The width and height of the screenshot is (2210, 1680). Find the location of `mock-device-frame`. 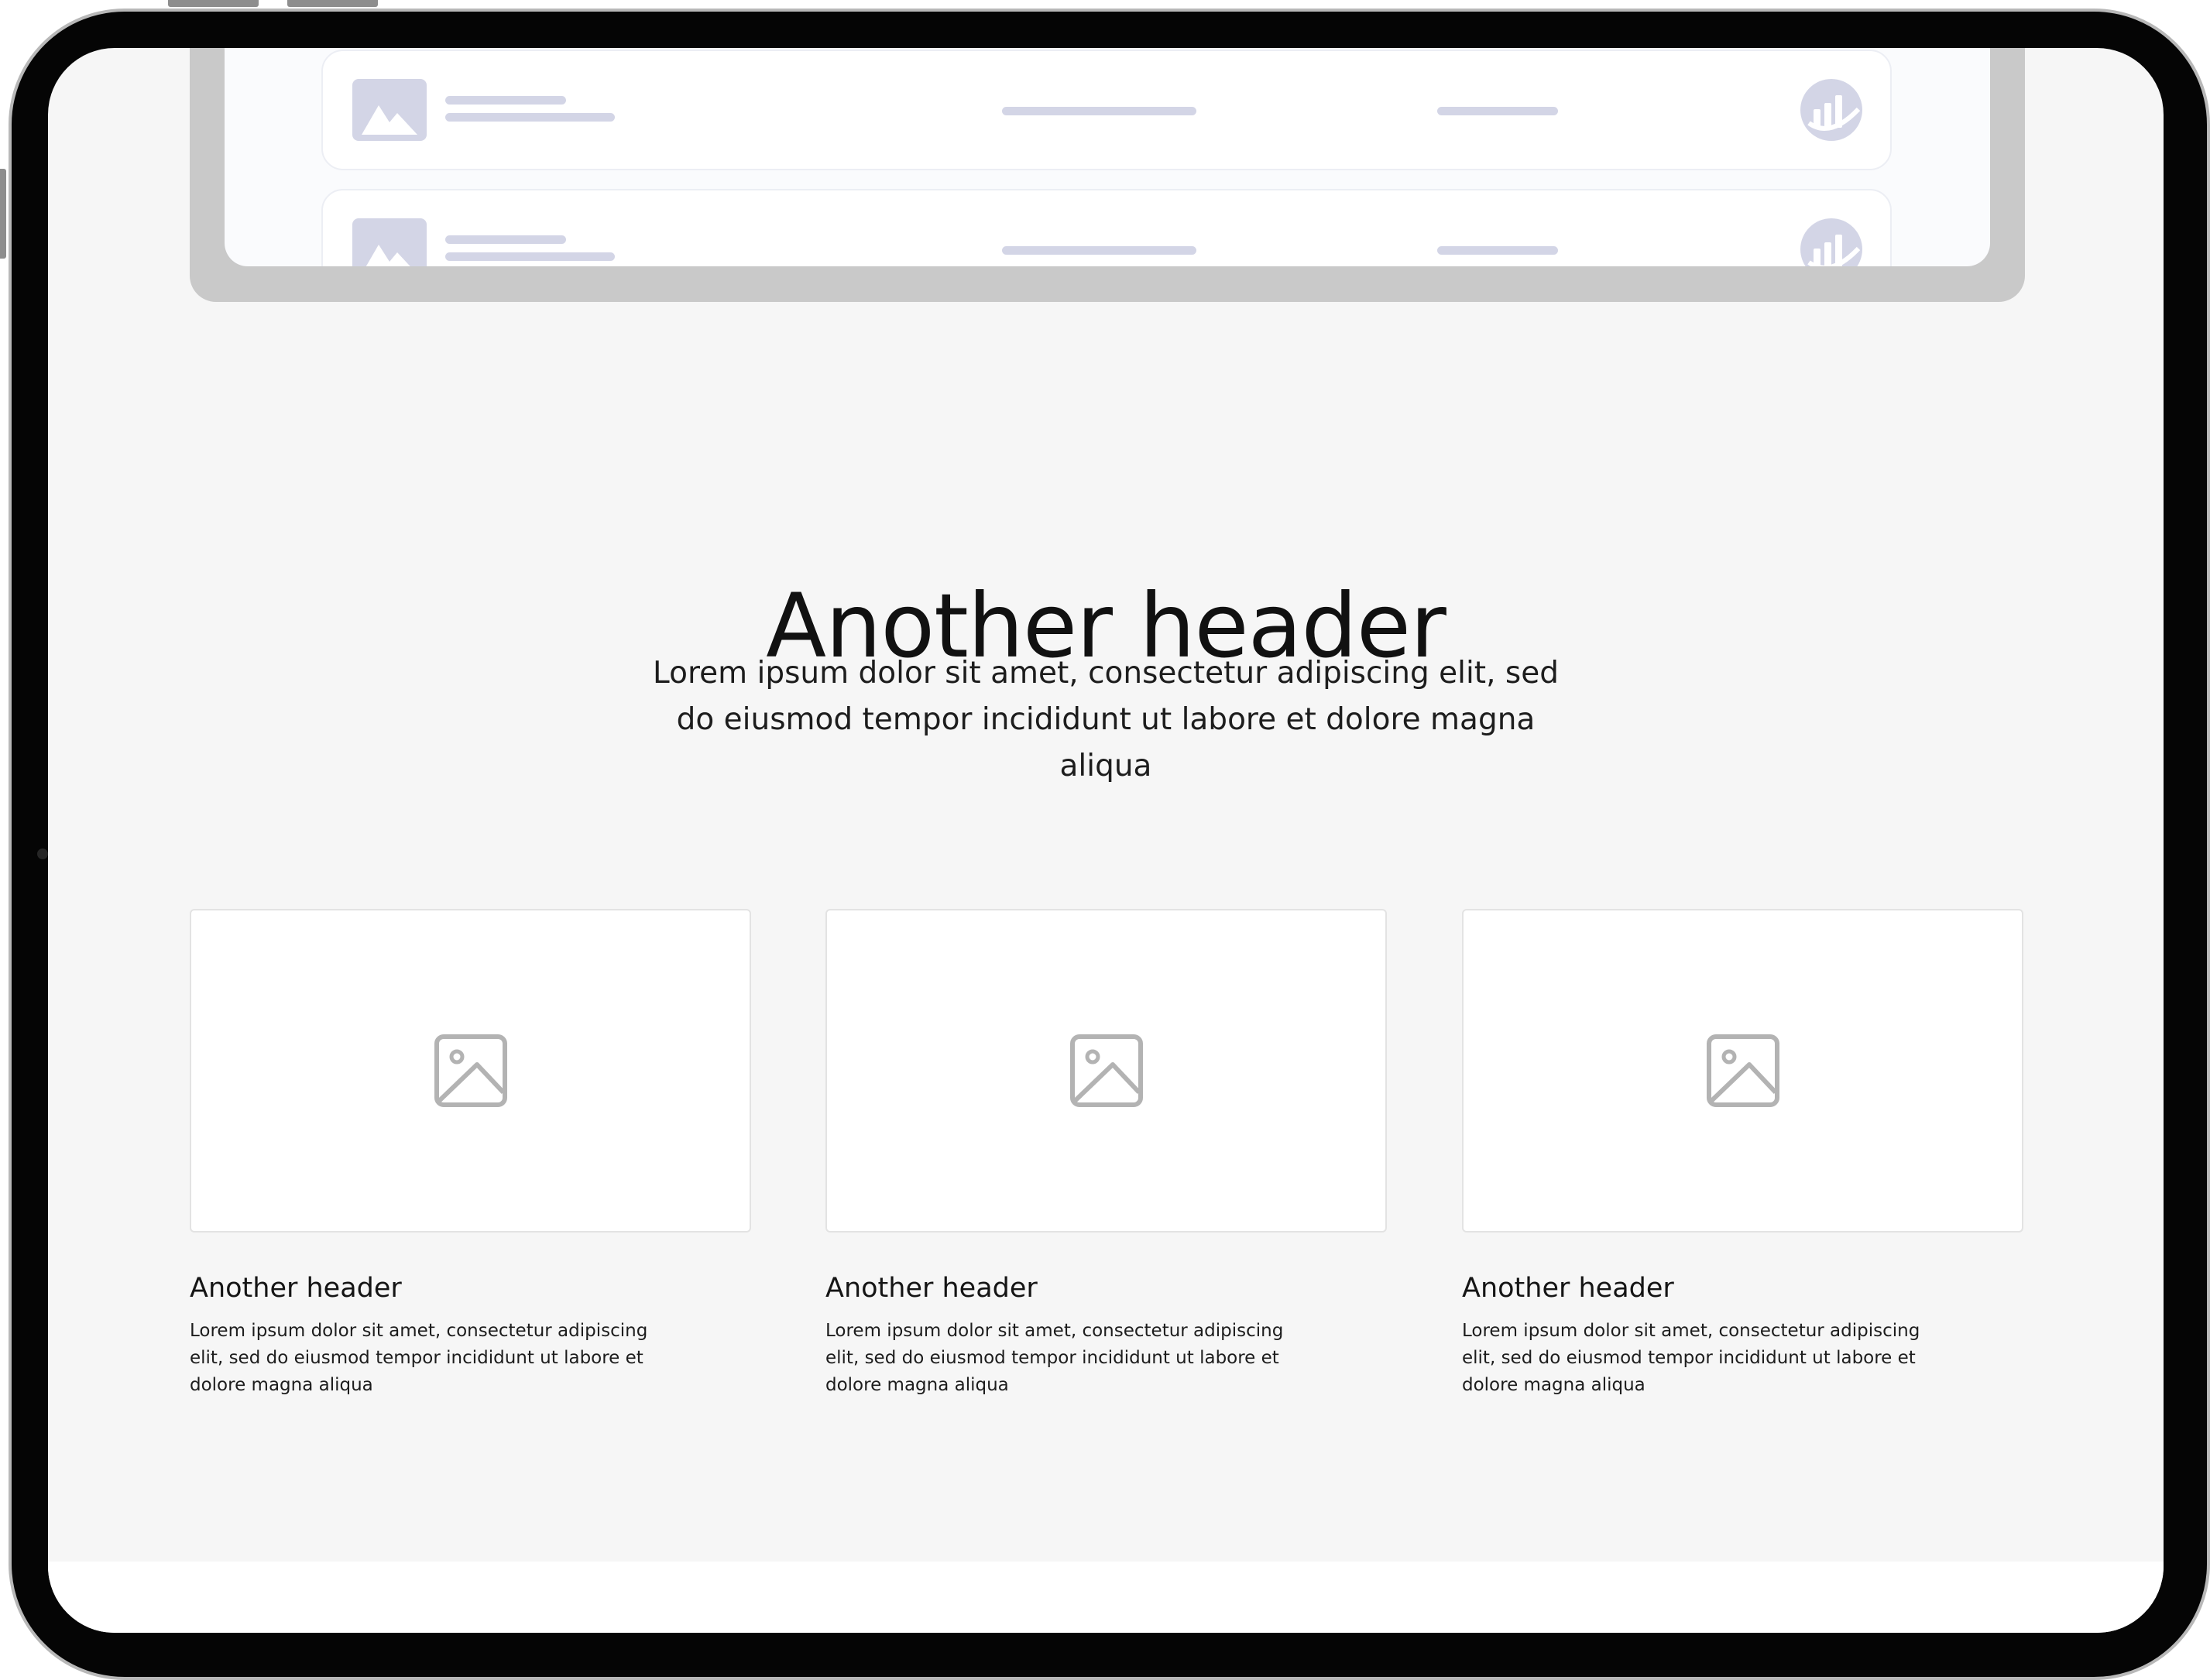

mock-device-frame is located at coordinates (1107, 175).